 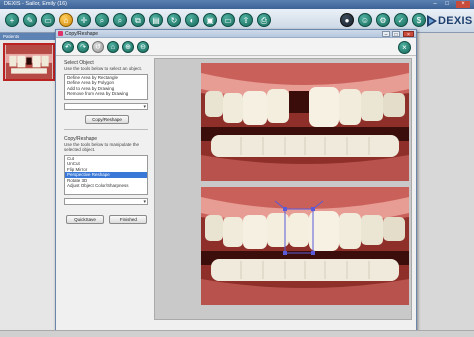 What do you see at coordinates (192, 20) in the screenshot?
I see `adjust-icon: ◐` at bounding box center [192, 20].